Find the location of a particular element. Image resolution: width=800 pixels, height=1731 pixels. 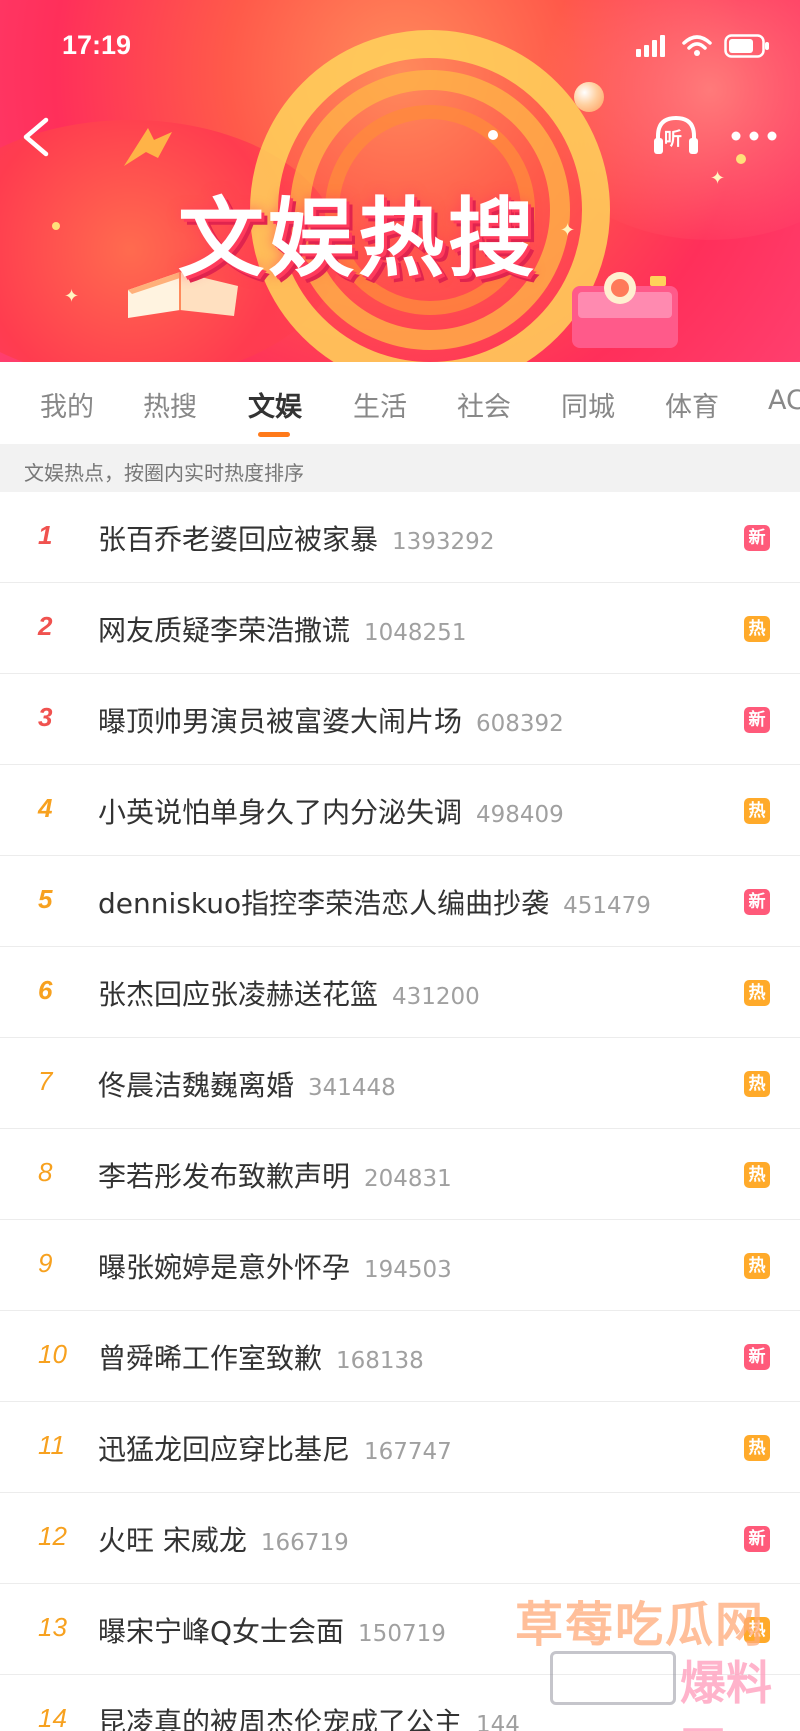

tab-sports: 体育 is located at coordinates (692, 404).